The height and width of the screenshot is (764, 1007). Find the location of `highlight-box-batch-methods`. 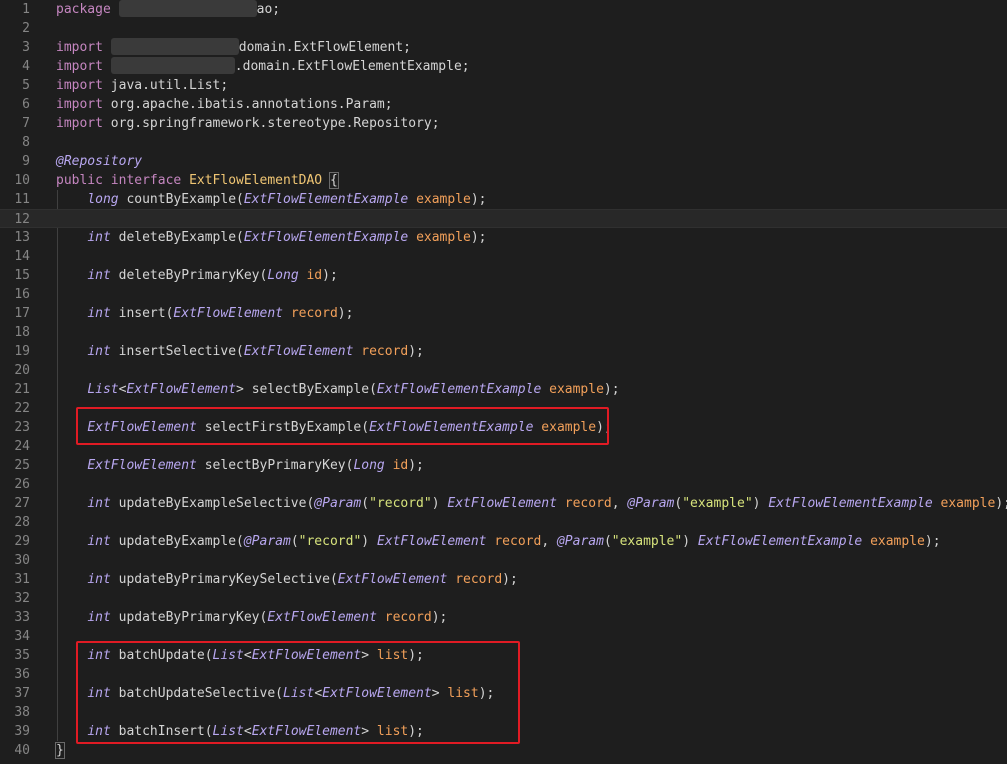

highlight-box-batch-methods is located at coordinates (298, 692).